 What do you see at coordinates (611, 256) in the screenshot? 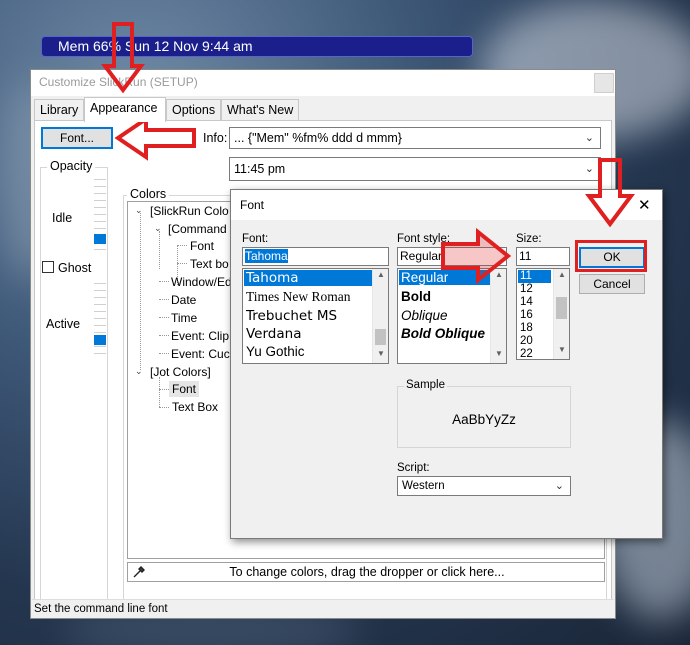
I see `ok-highlight-box` at bounding box center [611, 256].